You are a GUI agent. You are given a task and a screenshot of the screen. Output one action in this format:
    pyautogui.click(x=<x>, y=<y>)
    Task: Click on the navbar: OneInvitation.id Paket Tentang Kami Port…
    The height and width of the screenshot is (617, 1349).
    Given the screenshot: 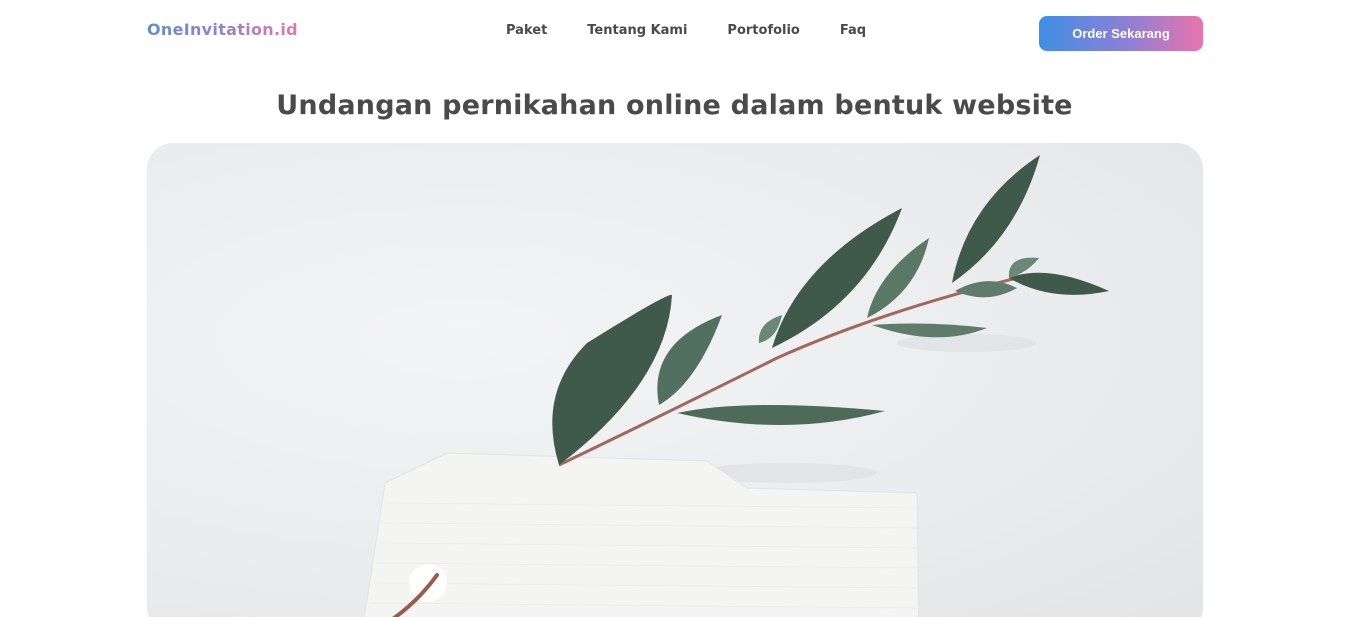 What is the action you would take?
    pyautogui.click(x=674, y=33)
    